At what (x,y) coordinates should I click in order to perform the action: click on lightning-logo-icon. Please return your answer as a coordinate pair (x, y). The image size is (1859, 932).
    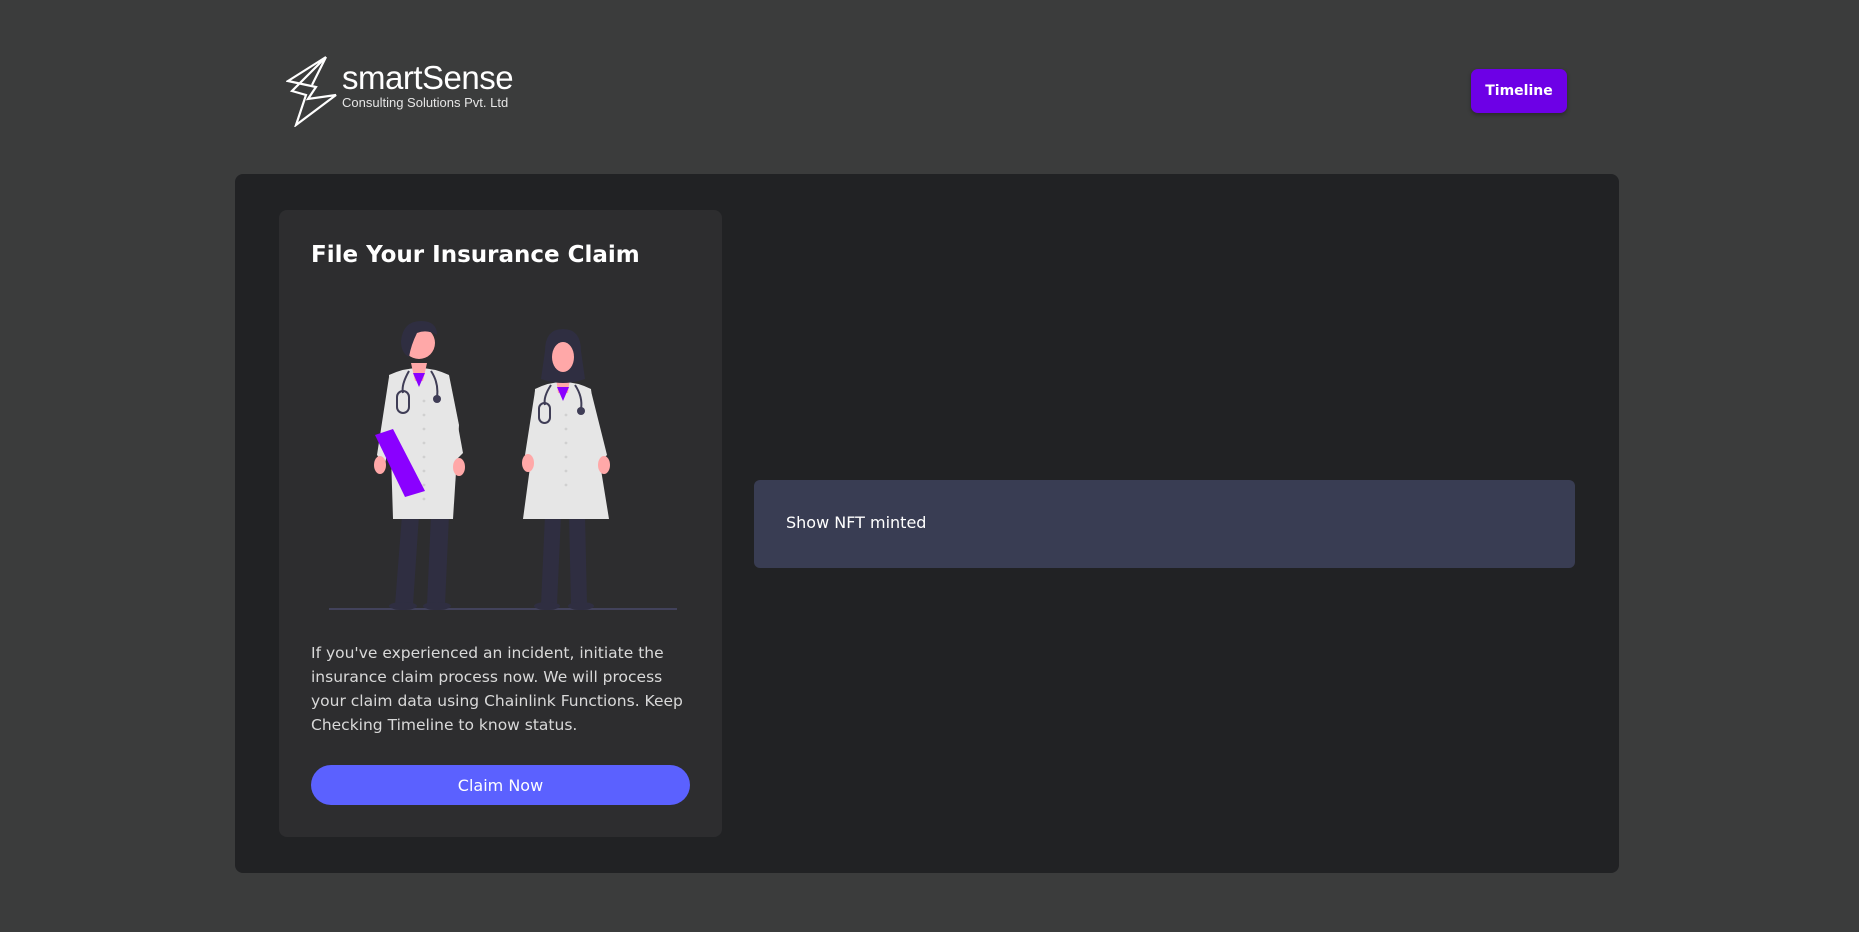
    Looking at the image, I should click on (311, 91).